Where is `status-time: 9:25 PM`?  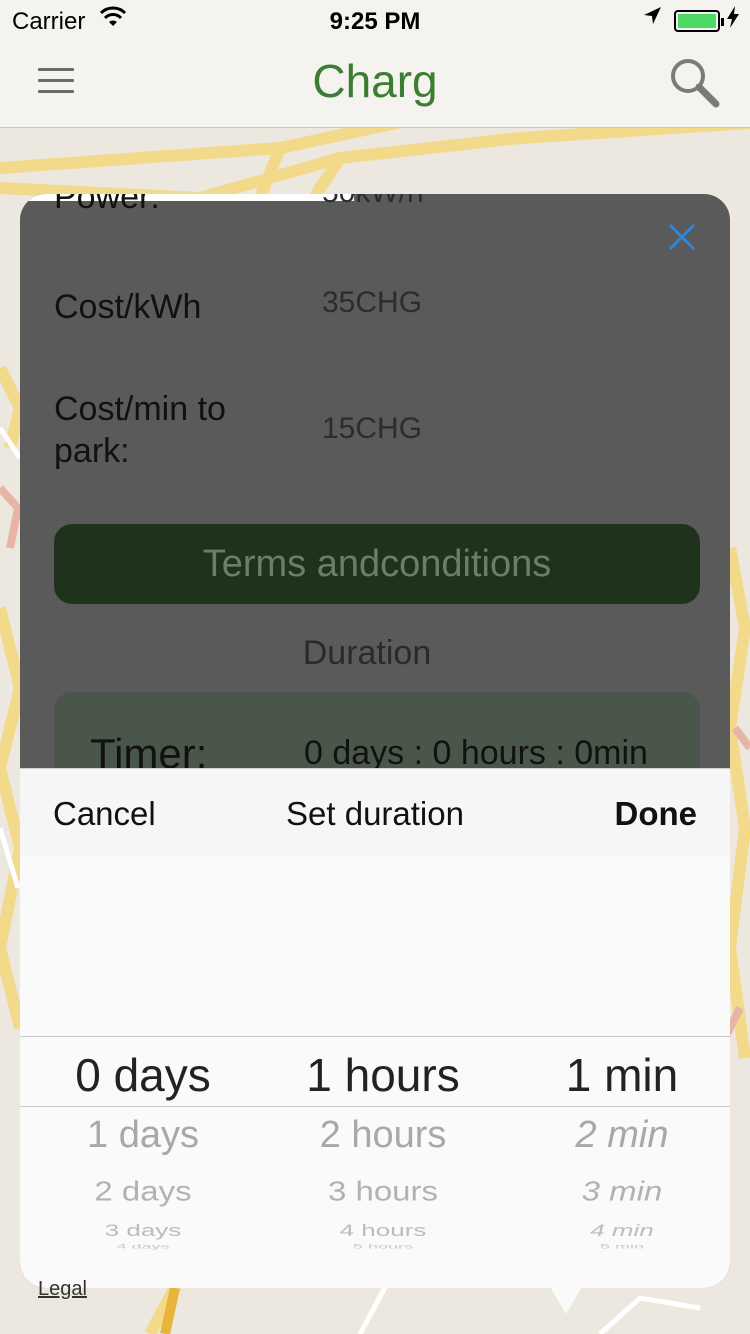 status-time: 9:25 PM is located at coordinates (375, 21).